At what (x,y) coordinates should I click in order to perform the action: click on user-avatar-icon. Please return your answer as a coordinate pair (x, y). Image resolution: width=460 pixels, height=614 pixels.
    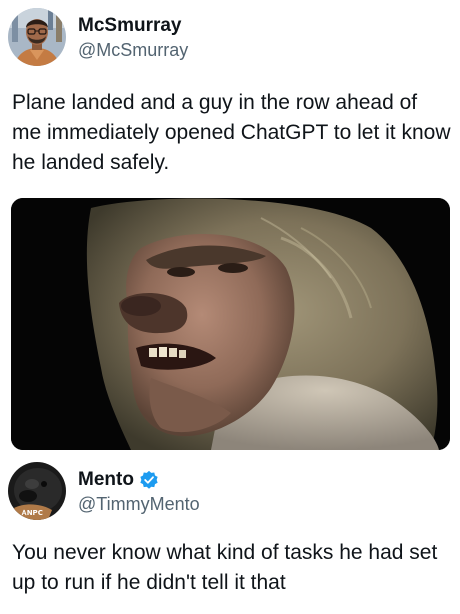
    Looking at the image, I should click on (37, 37).